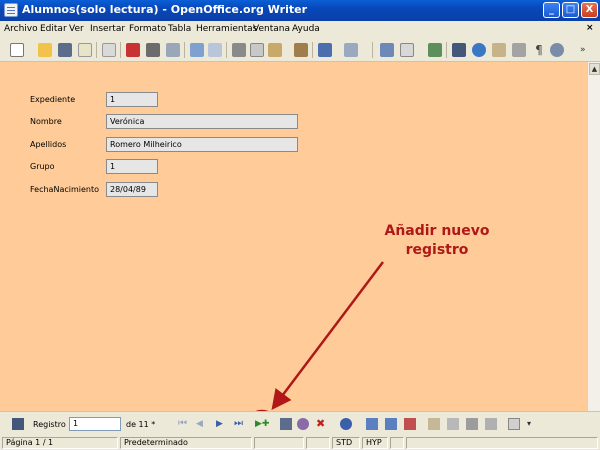  I want to click on record-number-input: 1, so click(95, 424).